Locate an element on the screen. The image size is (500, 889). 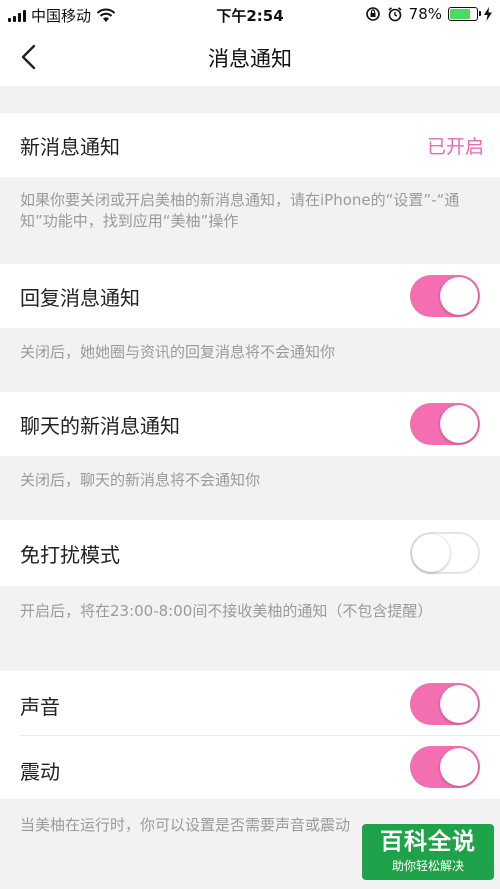
vibrate-label: 震动 is located at coordinates (40, 772).